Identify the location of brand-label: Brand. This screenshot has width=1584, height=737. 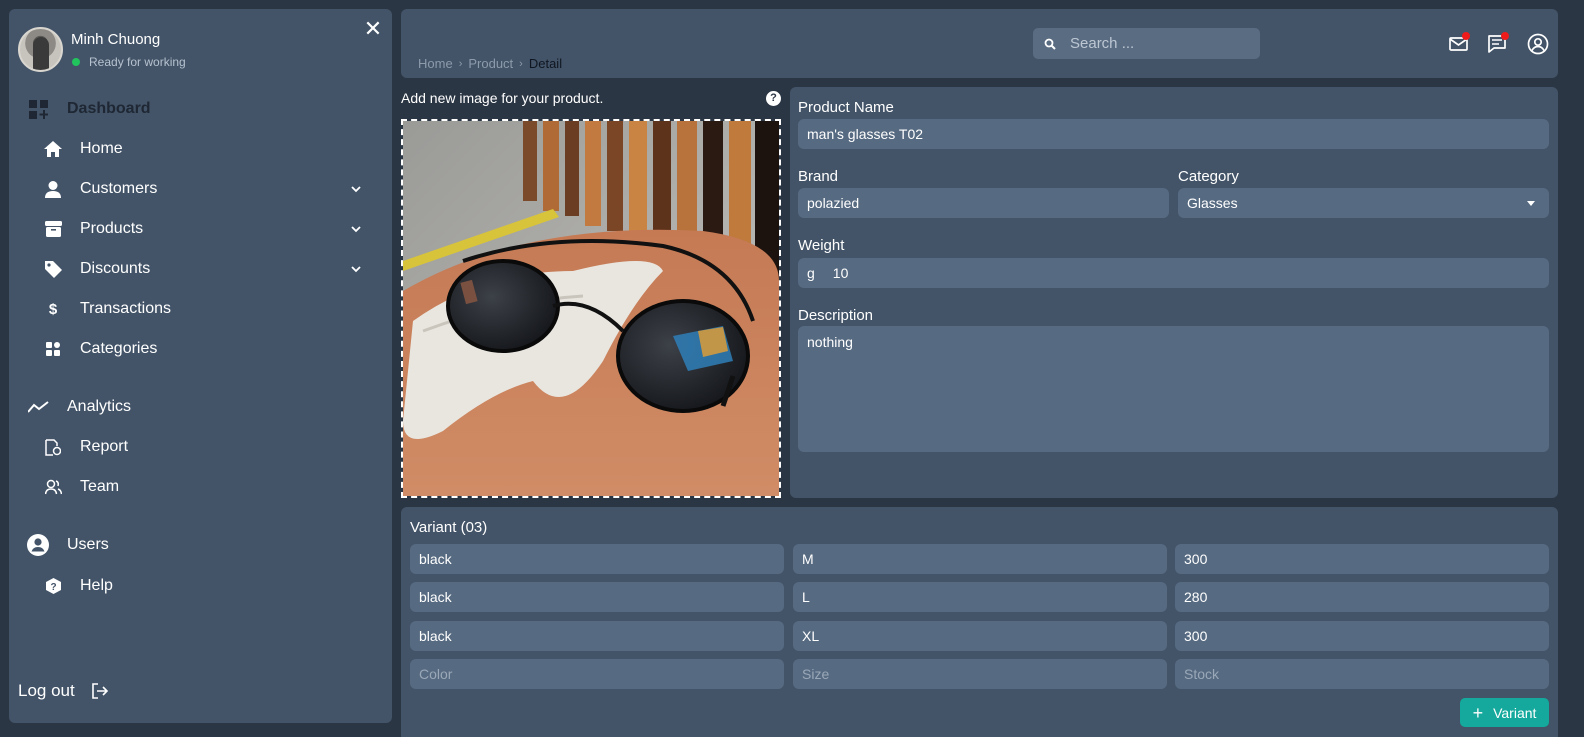
(818, 176).